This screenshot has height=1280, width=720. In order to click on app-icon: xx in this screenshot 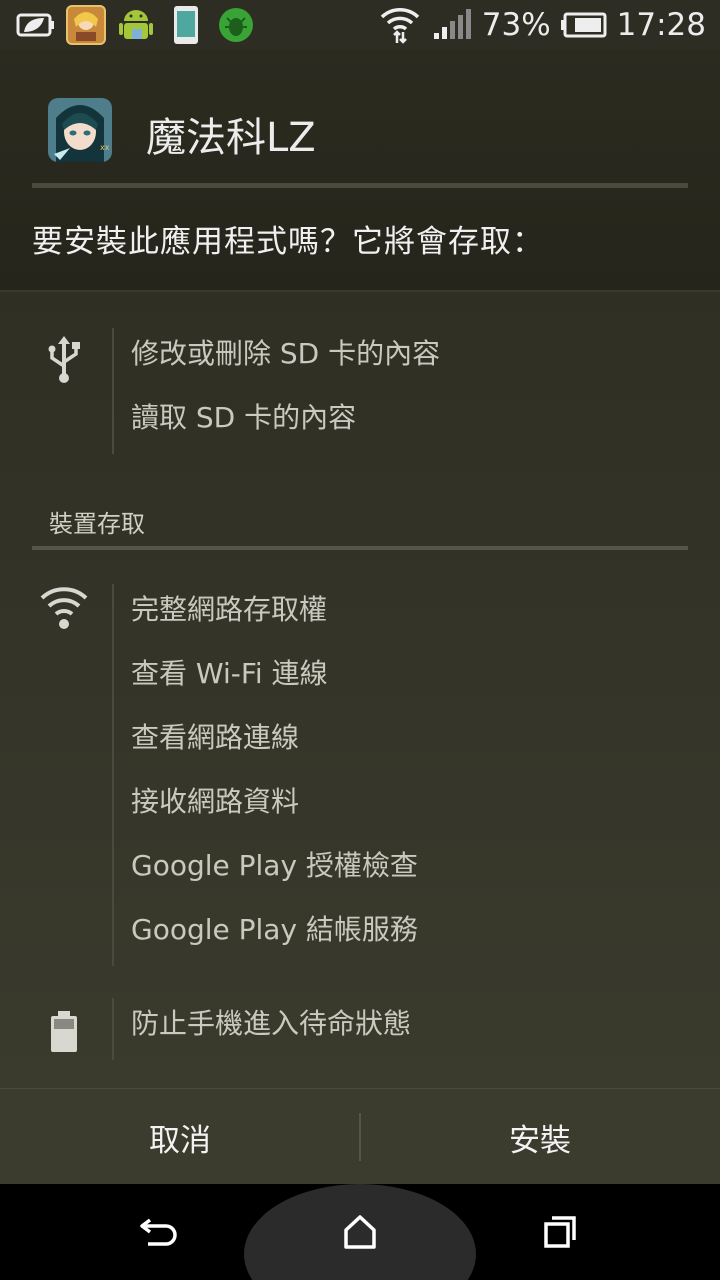, I will do `click(80, 130)`.